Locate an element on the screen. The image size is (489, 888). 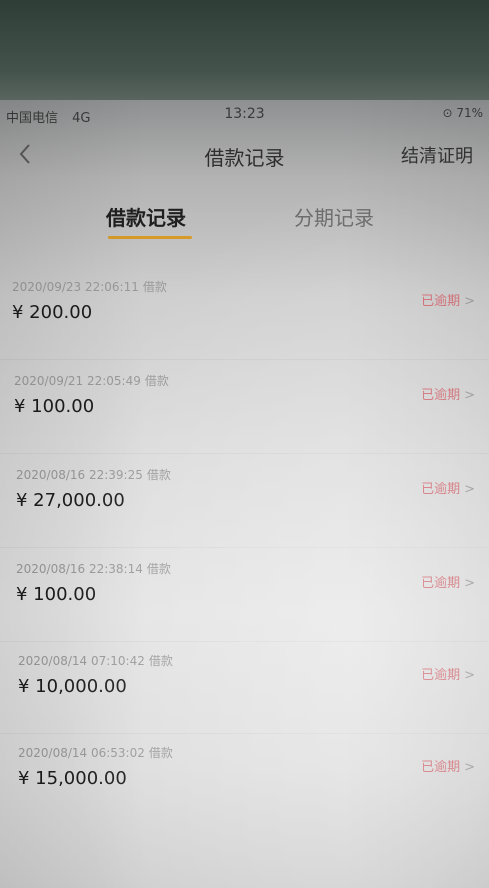
record-amount: ¥ 200.00 is located at coordinates (52, 312).